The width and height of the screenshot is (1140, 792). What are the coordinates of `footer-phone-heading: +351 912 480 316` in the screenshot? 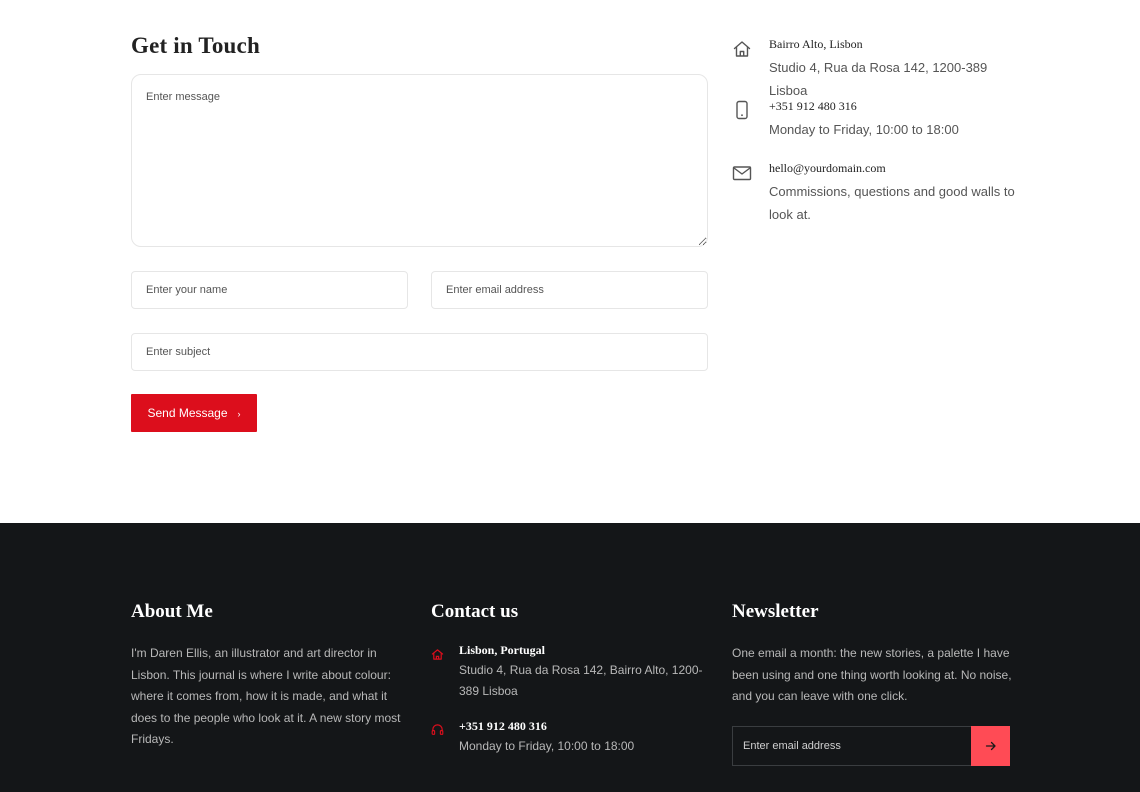 It's located at (503, 726).